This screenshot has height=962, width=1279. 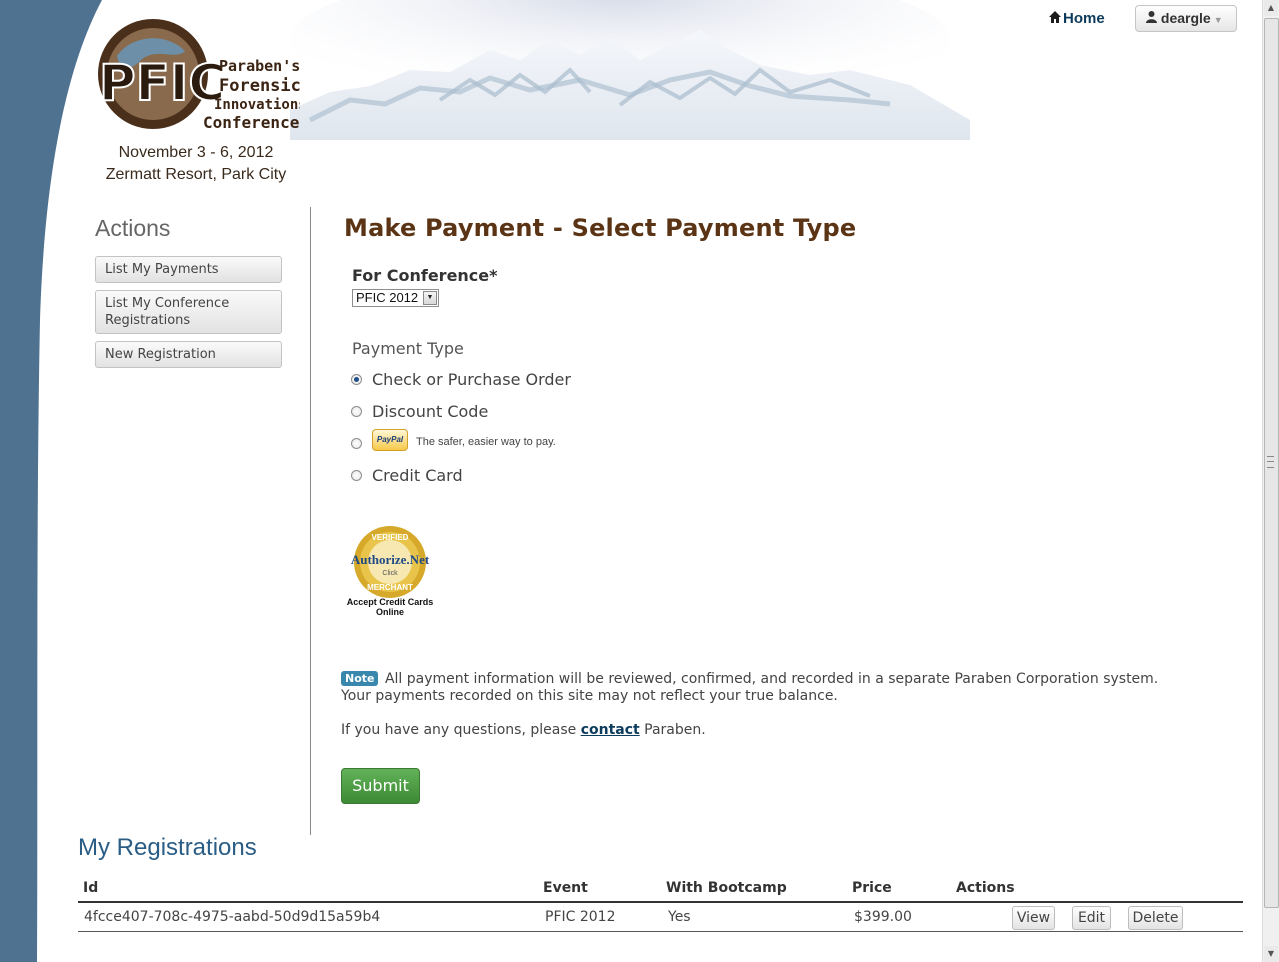 I want to click on home-label: Home, so click(x=1084, y=18).